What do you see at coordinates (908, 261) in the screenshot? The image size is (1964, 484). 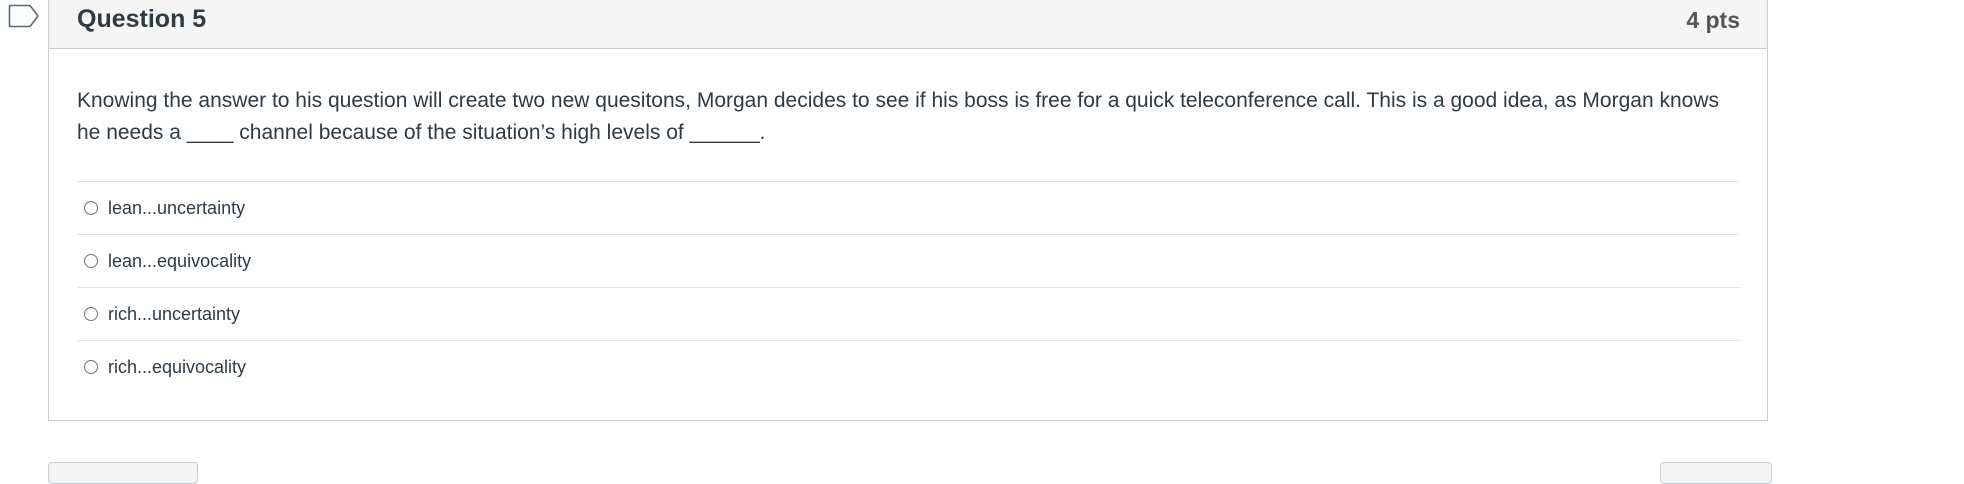 I see `answer-option: lean...equivocality` at bounding box center [908, 261].